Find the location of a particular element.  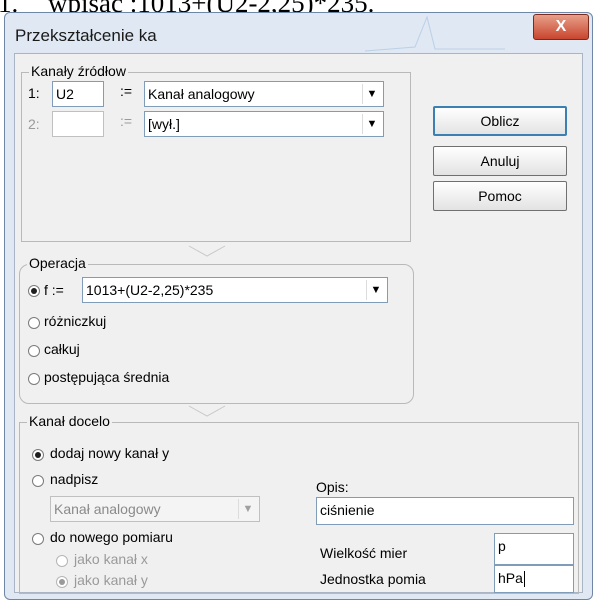

close-button: X is located at coordinates (561, 27).